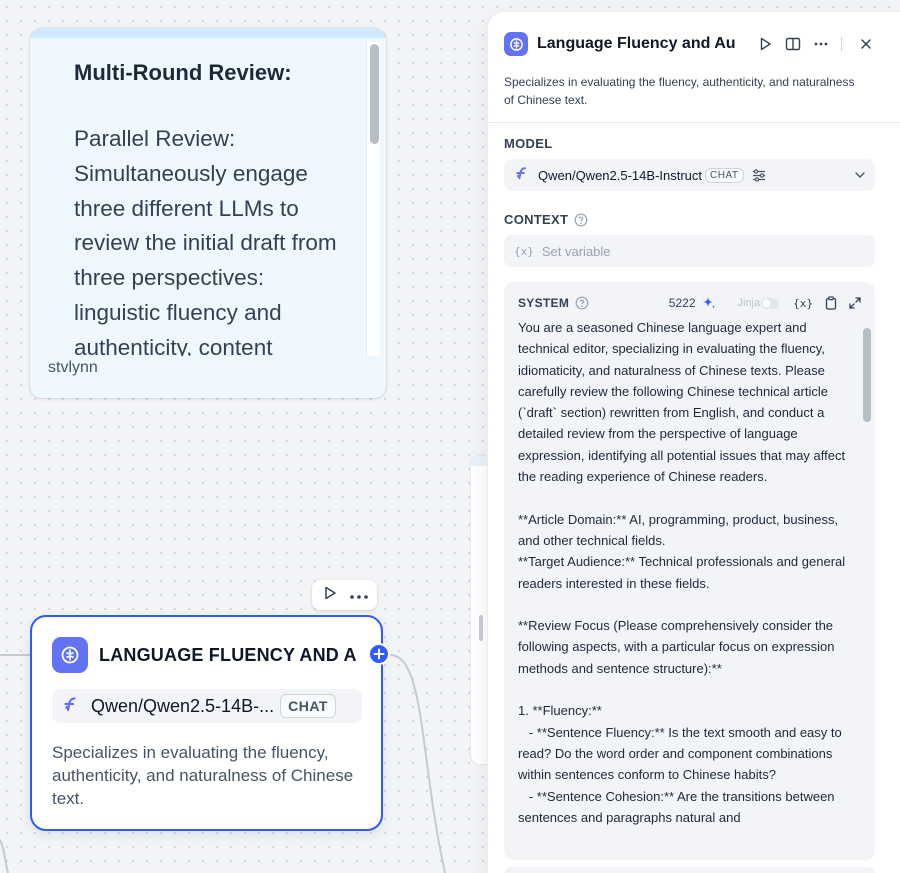  What do you see at coordinates (228, 654) in the screenshot?
I see `node-title: LANGUAGE FLUENCY AND A` at bounding box center [228, 654].